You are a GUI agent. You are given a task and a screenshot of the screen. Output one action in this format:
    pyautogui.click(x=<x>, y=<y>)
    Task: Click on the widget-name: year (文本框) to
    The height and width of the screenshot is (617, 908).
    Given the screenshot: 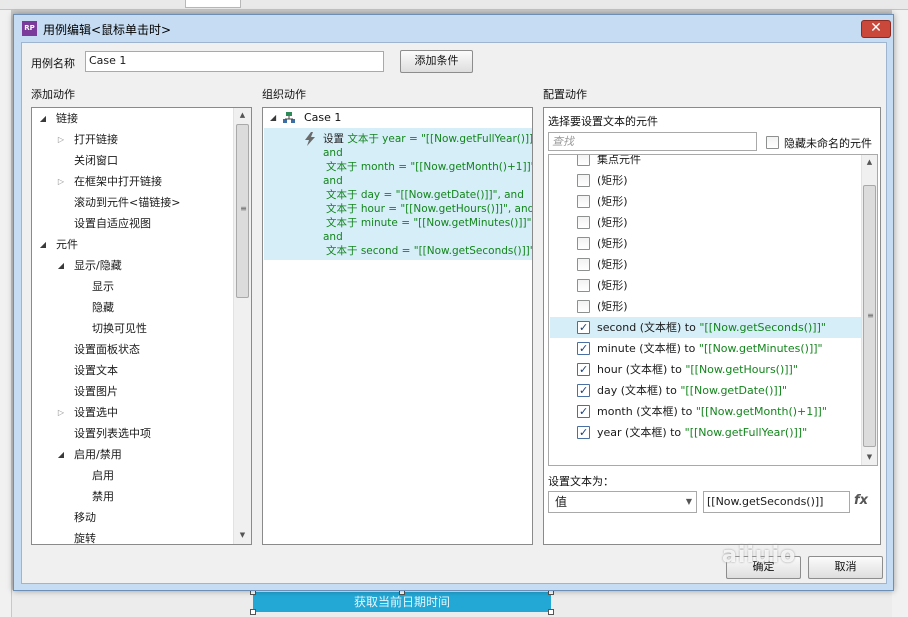 What is the action you would take?
    pyautogui.click(x=641, y=432)
    